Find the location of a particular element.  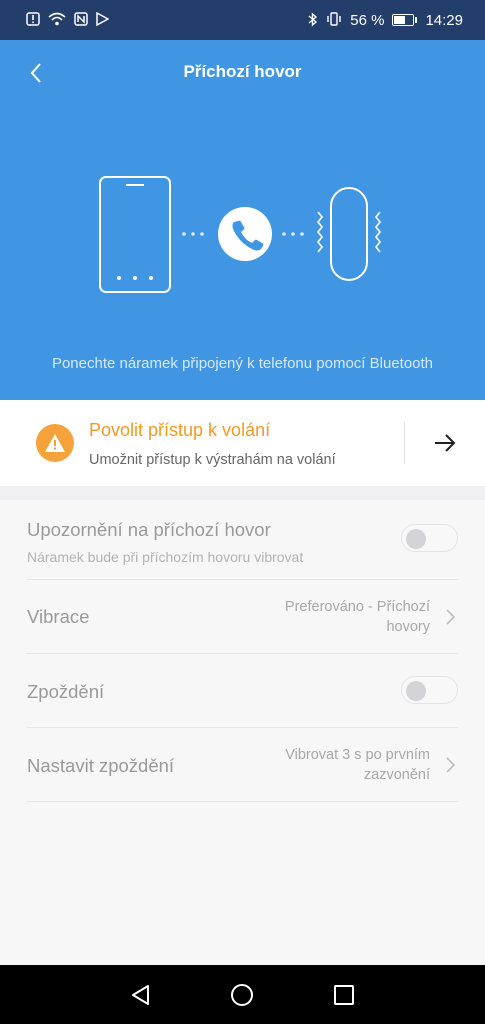

system-nav-bar is located at coordinates (242, 994).